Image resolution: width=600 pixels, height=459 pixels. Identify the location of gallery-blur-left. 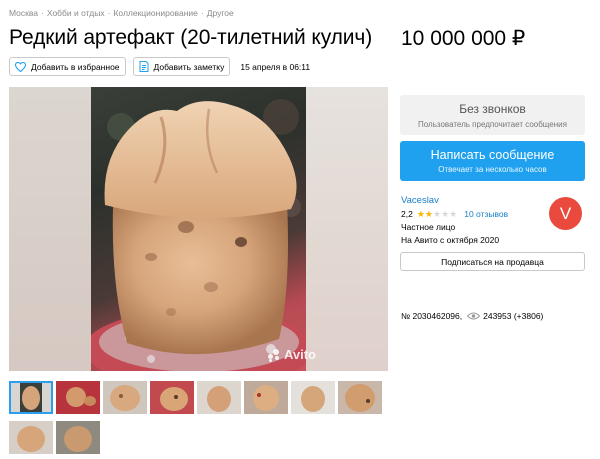
(50, 229).